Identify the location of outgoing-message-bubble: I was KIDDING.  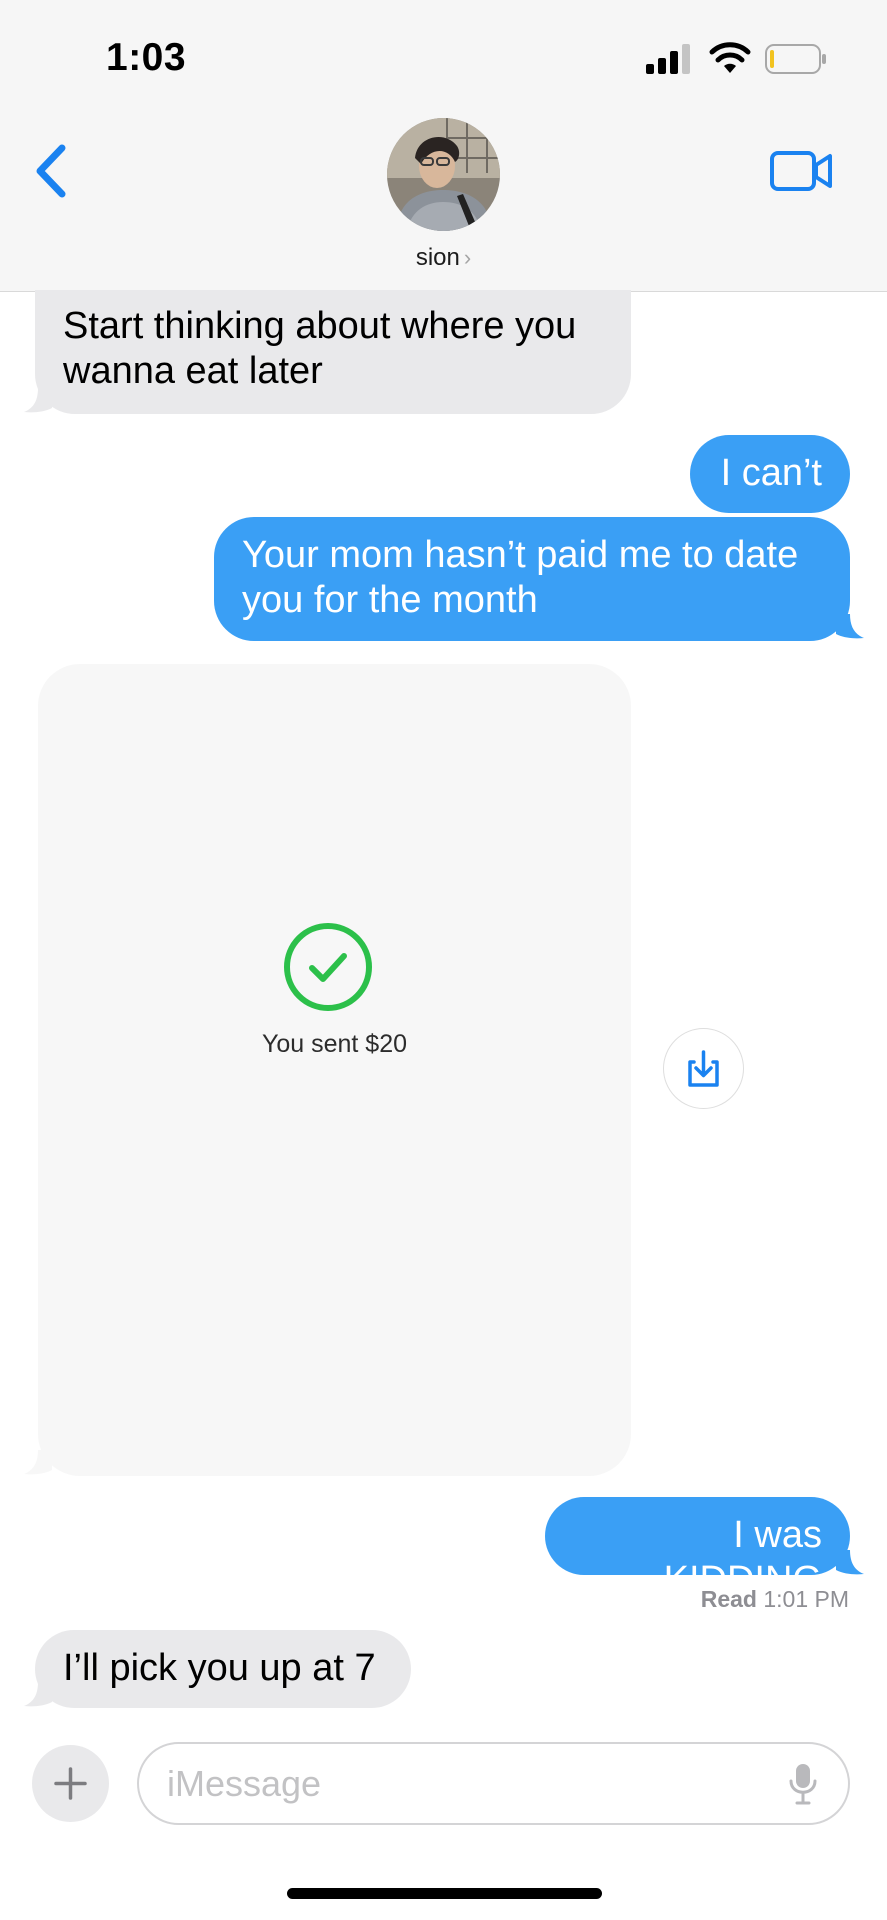
(697, 1549).